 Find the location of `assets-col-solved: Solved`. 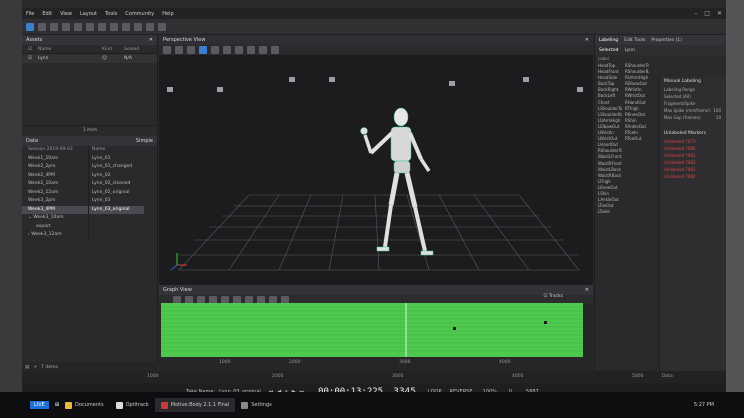

assets-col-solved: Solved is located at coordinates (139, 49).